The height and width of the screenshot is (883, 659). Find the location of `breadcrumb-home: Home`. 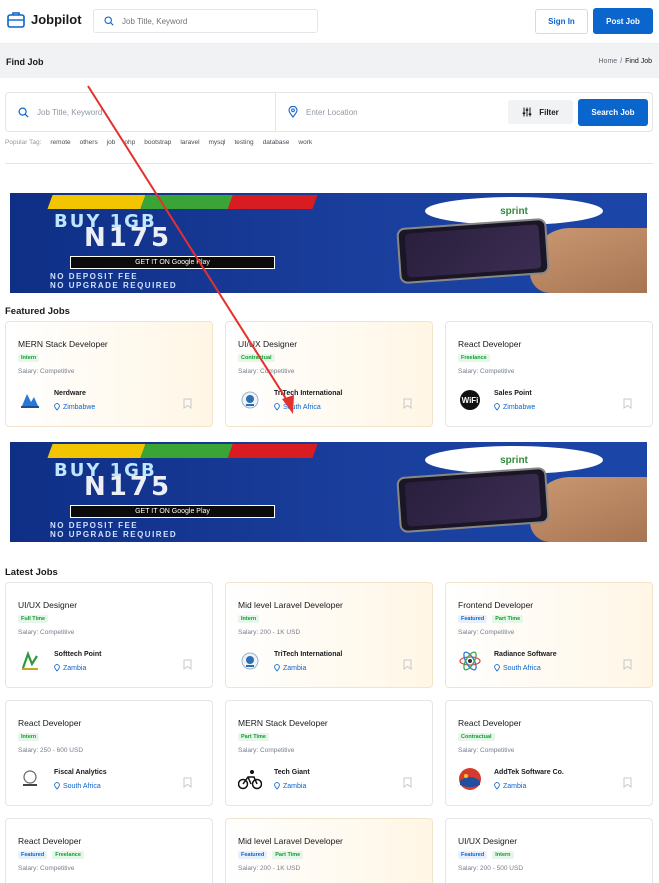

breadcrumb-home: Home is located at coordinates (608, 61).